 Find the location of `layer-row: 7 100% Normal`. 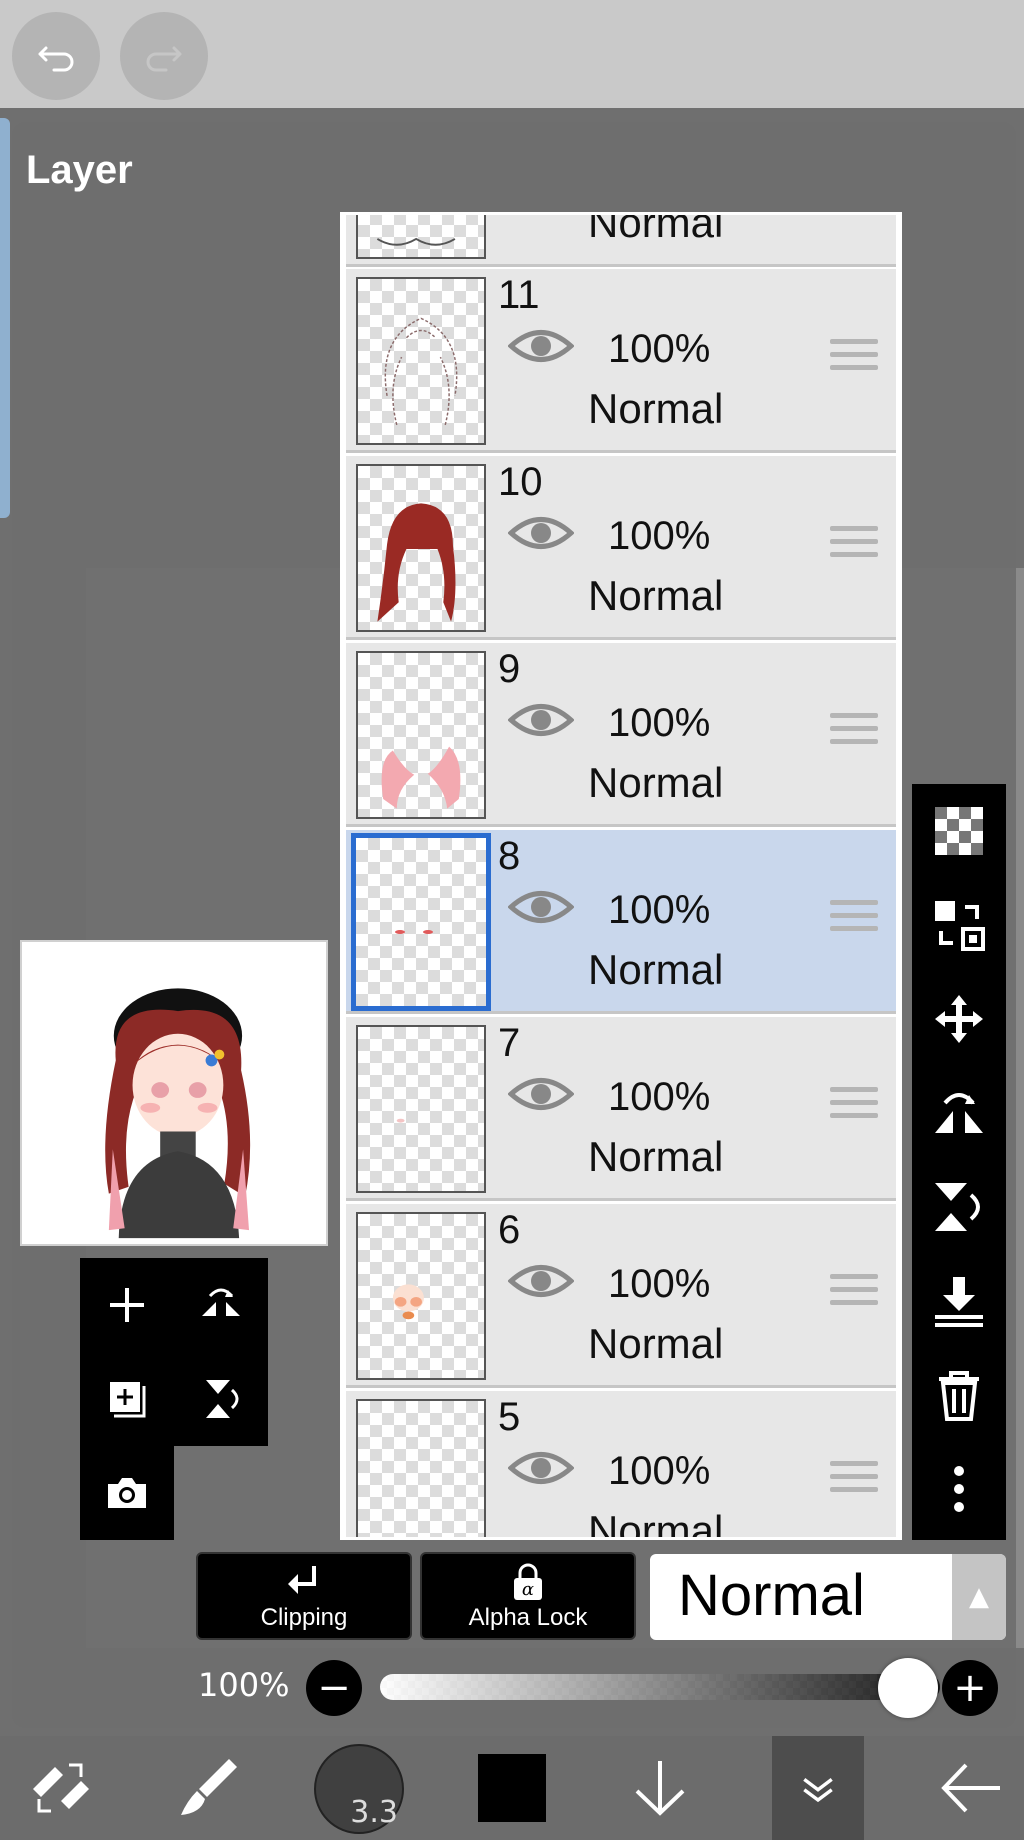

layer-row: 7 100% Normal is located at coordinates (621, 1109).